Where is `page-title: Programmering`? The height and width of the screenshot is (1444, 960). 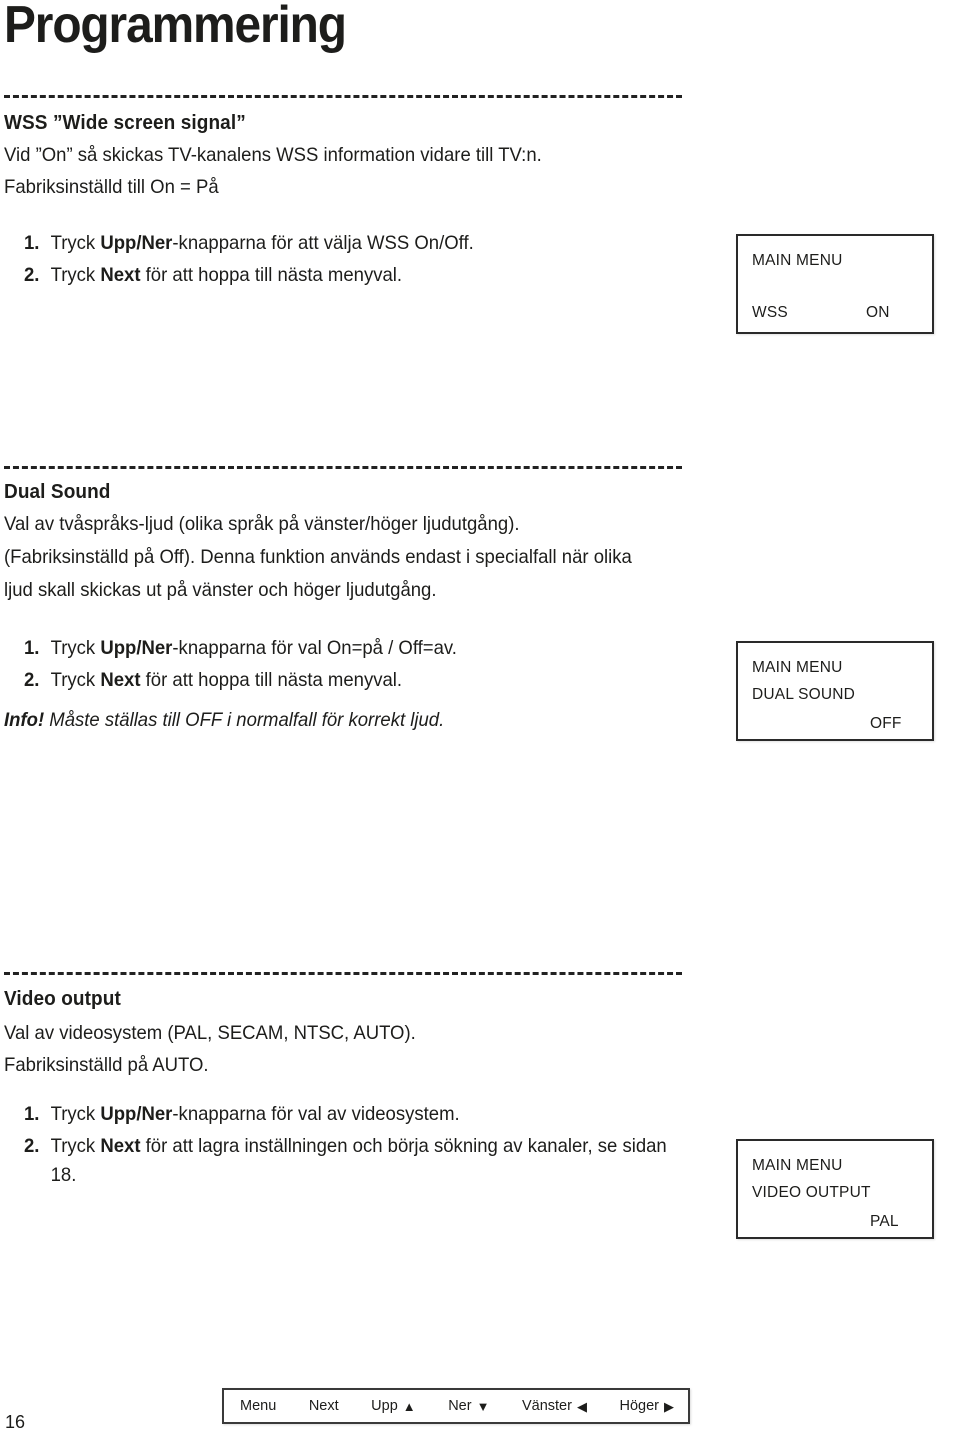
page-title: Programmering is located at coordinates (175, 27).